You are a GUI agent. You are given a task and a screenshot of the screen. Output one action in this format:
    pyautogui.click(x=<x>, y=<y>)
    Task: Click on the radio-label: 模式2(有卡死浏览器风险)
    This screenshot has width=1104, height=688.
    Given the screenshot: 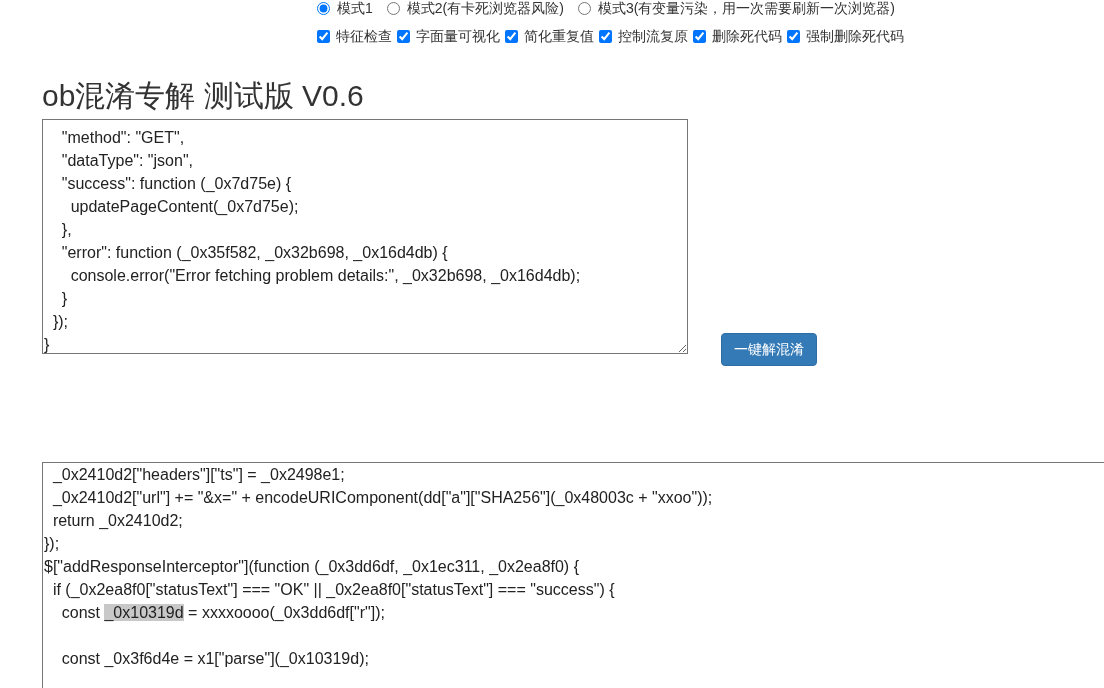 What is the action you would take?
    pyautogui.click(x=485, y=8)
    